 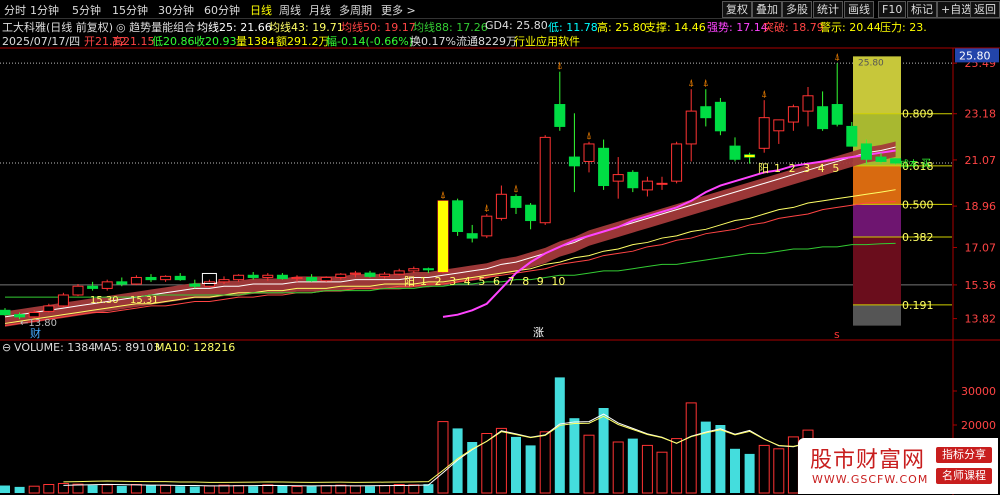 I want to click on watermark-tag-share: 指标分享, so click(x=964, y=455).